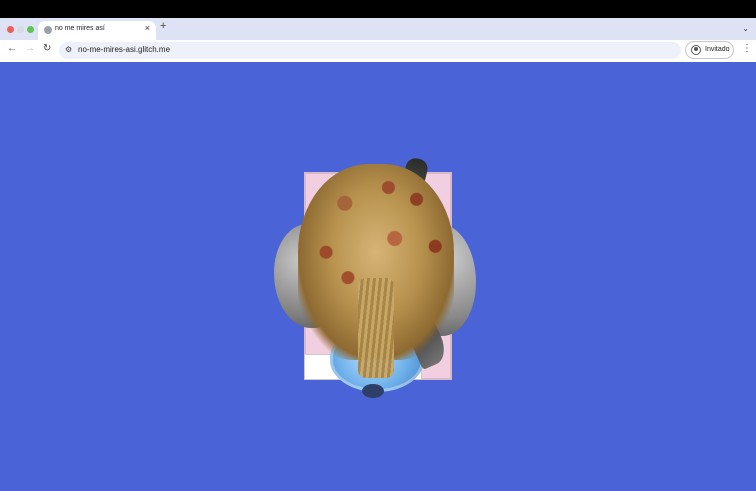  Describe the element at coordinates (12, 49) in the screenshot. I see `arrow-left-icon: ←` at that location.